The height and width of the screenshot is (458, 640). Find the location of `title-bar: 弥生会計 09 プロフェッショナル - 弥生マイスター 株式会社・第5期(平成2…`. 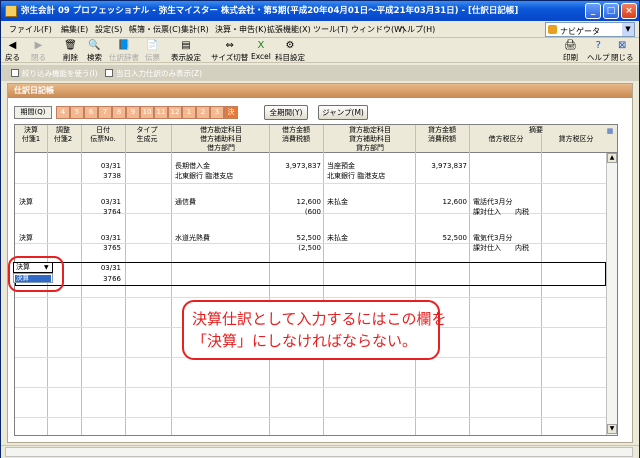

title-bar: 弥生会計 09 プロフェッショナル - 弥生マイスター 株式会社・第5期(平成2… is located at coordinates (320, 11).